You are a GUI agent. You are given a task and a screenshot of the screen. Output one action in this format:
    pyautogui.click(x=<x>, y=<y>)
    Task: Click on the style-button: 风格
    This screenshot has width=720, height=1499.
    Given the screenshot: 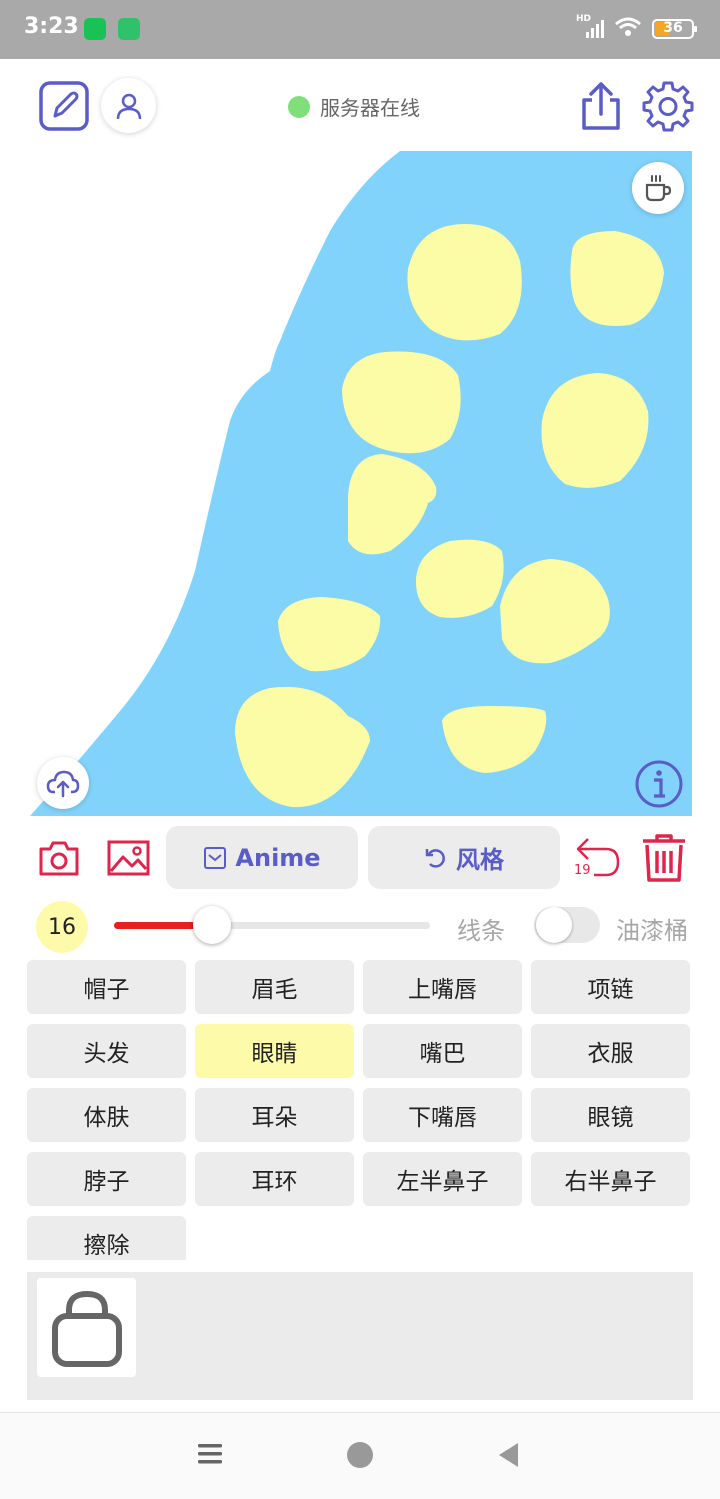 What is the action you would take?
    pyautogui.click(x=464, y=857)
    